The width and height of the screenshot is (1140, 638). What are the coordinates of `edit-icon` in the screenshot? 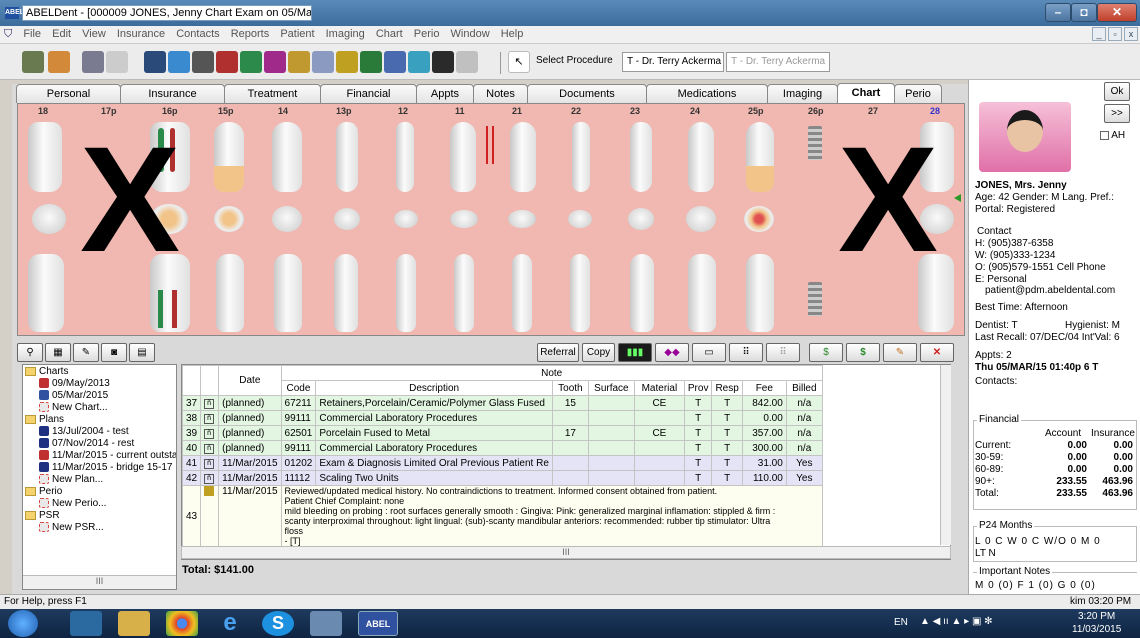 It's located at (323, 62).